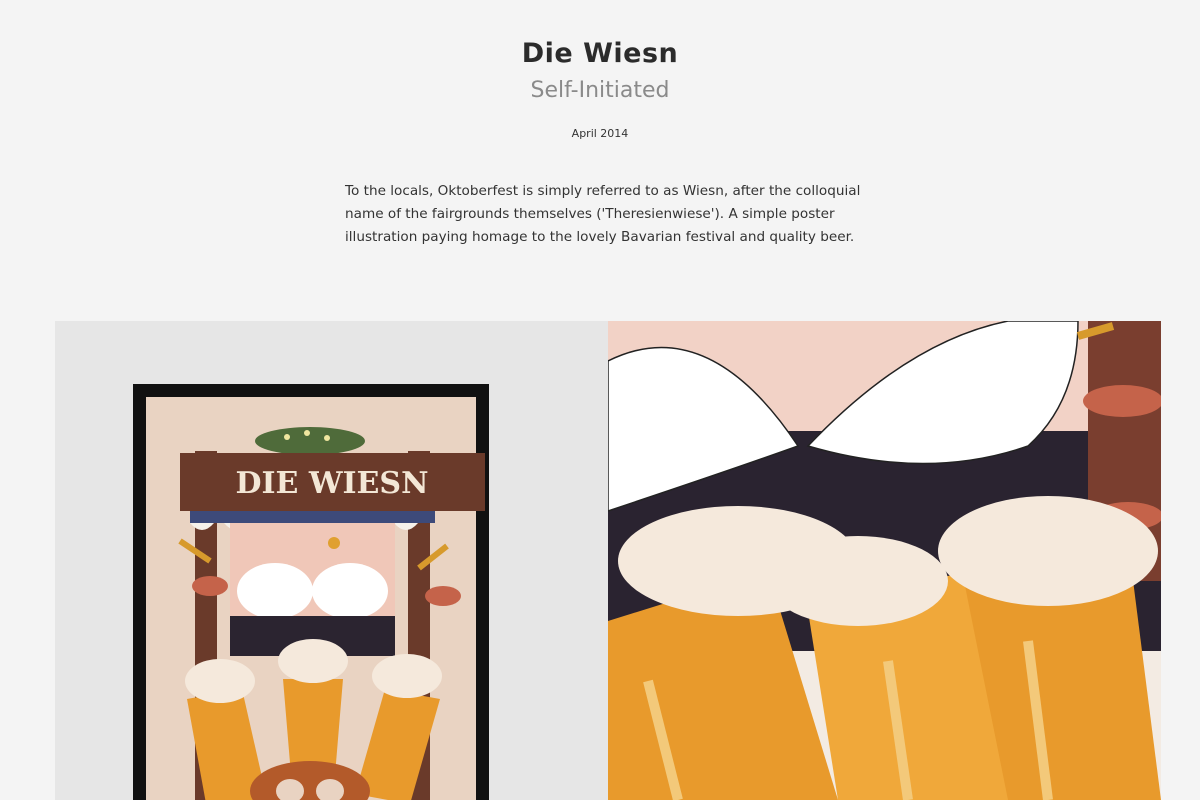 The image size is (1200, 800). Describe the element at coordinates (331, 483) in the screenshot. I see `poster-sign-text: DIE WIESN` at that location.